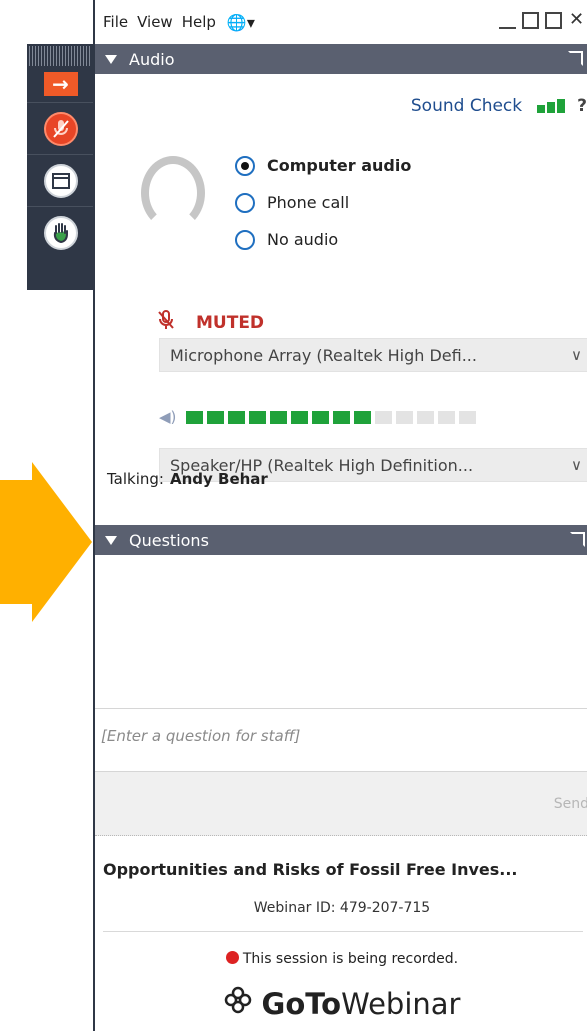 The image size is (587, 1031). Describe the element at coordinates (342, 908) in the screenshot. I see `webinar-id: Webinar ID: 479-207-715` at that location.